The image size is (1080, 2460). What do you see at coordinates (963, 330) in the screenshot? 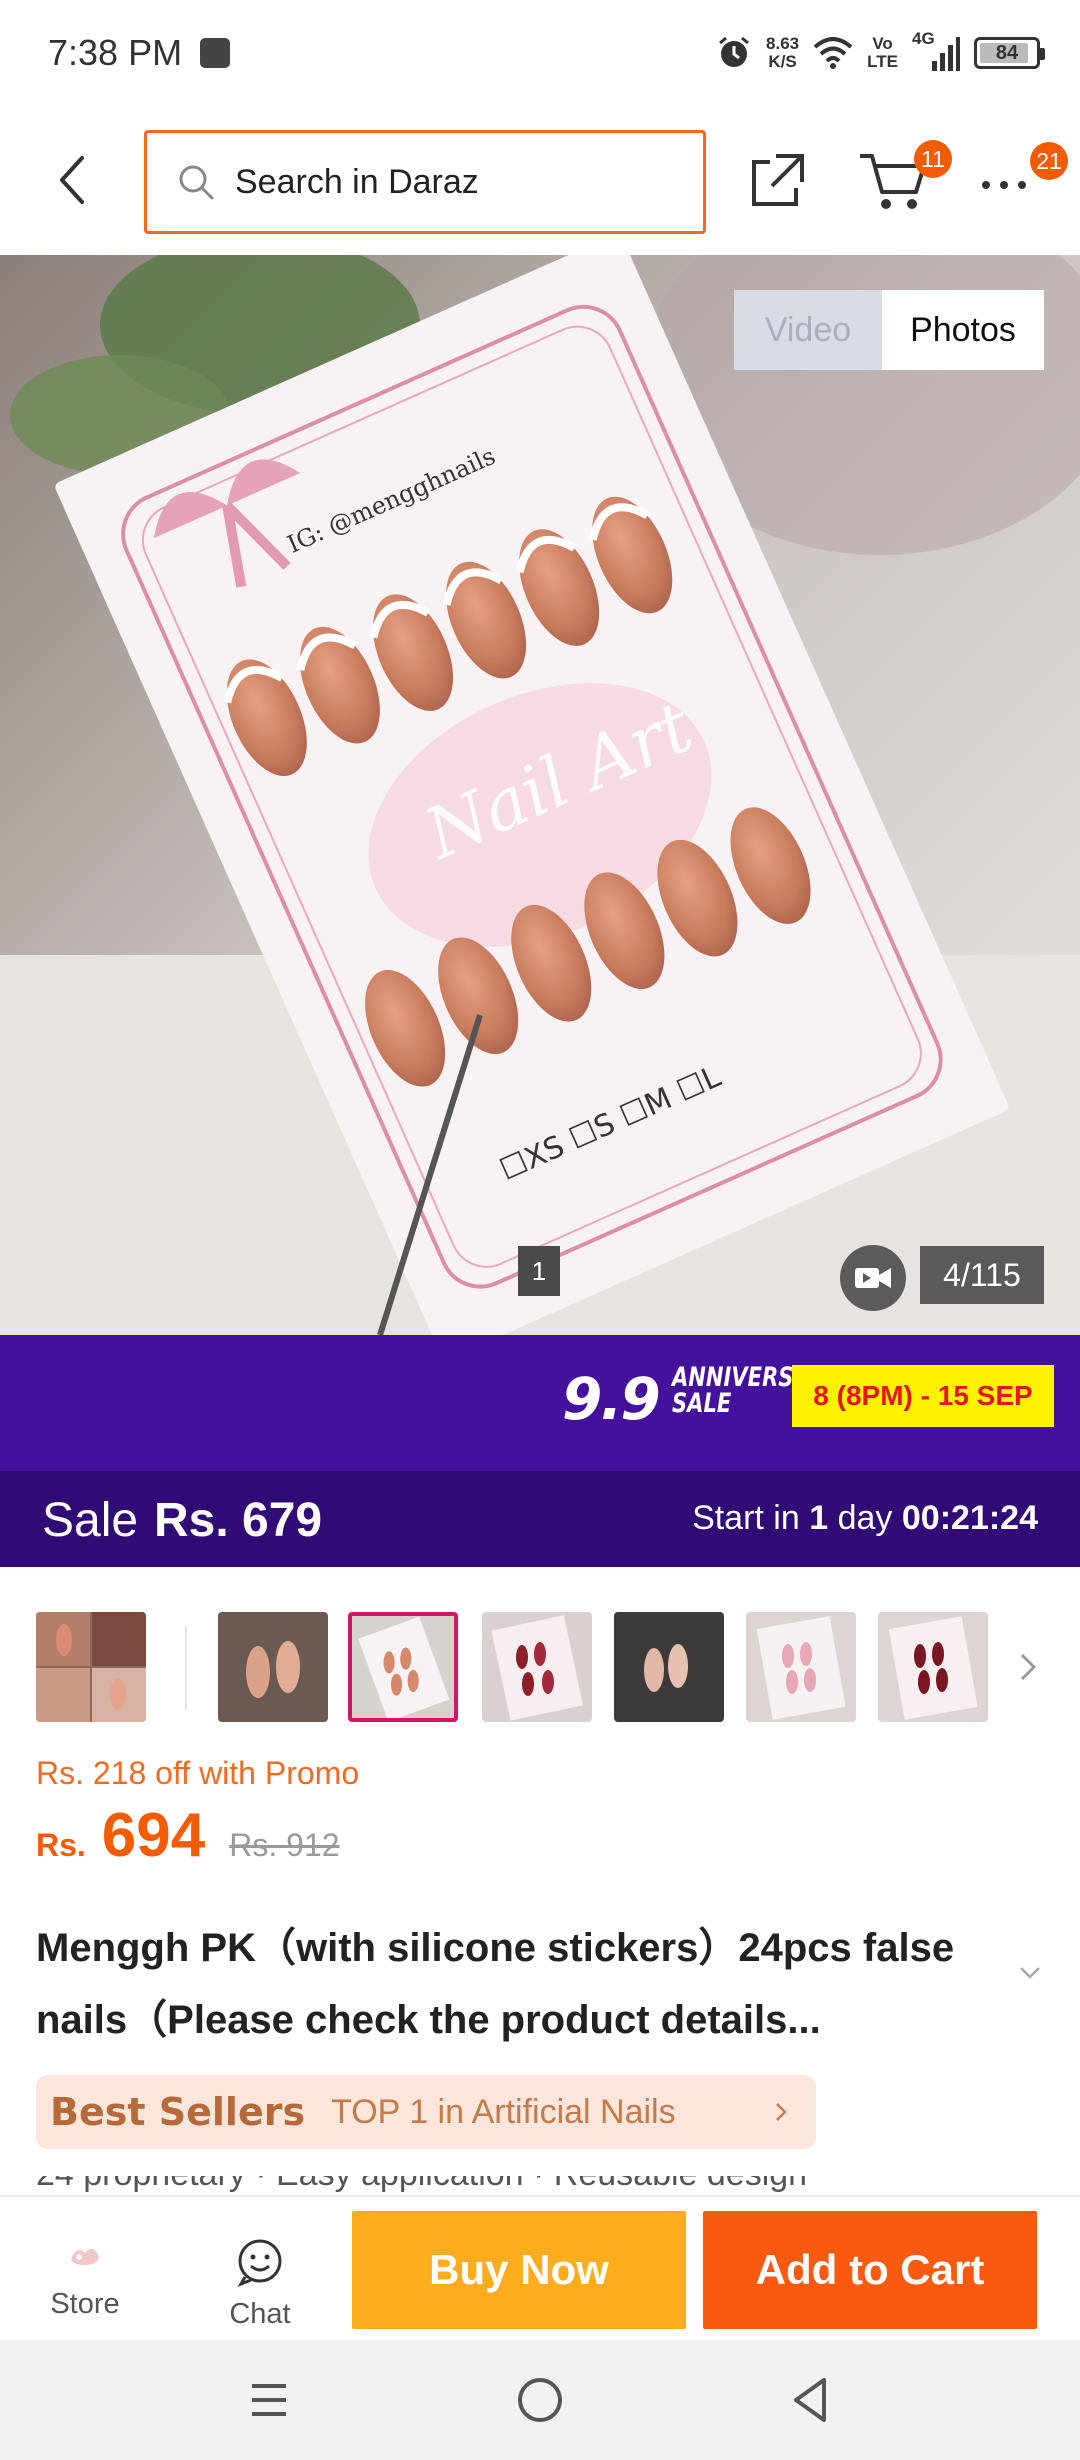
I see `tab-photos: Photos` at bounding box center [963, 330].